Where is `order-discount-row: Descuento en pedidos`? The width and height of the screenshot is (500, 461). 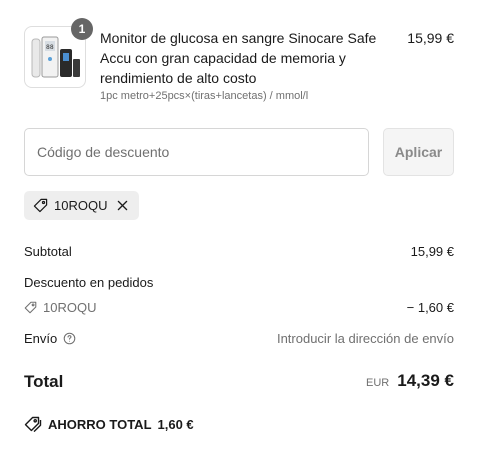 order-discount-row: Descuento en pedidos is located at coordinates (239, 283).